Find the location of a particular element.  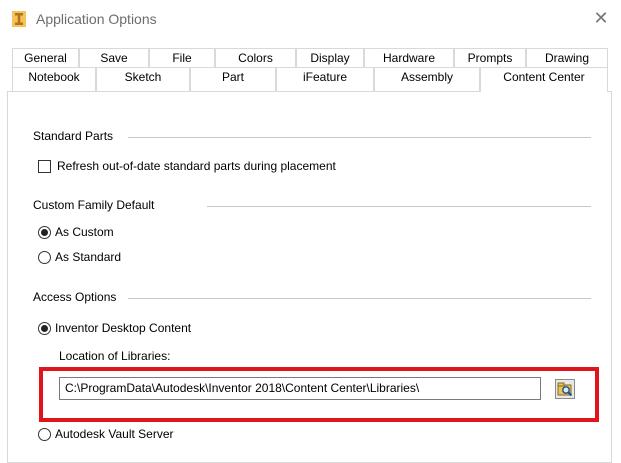

tab-display: Display is located at coordinates (330, 57).